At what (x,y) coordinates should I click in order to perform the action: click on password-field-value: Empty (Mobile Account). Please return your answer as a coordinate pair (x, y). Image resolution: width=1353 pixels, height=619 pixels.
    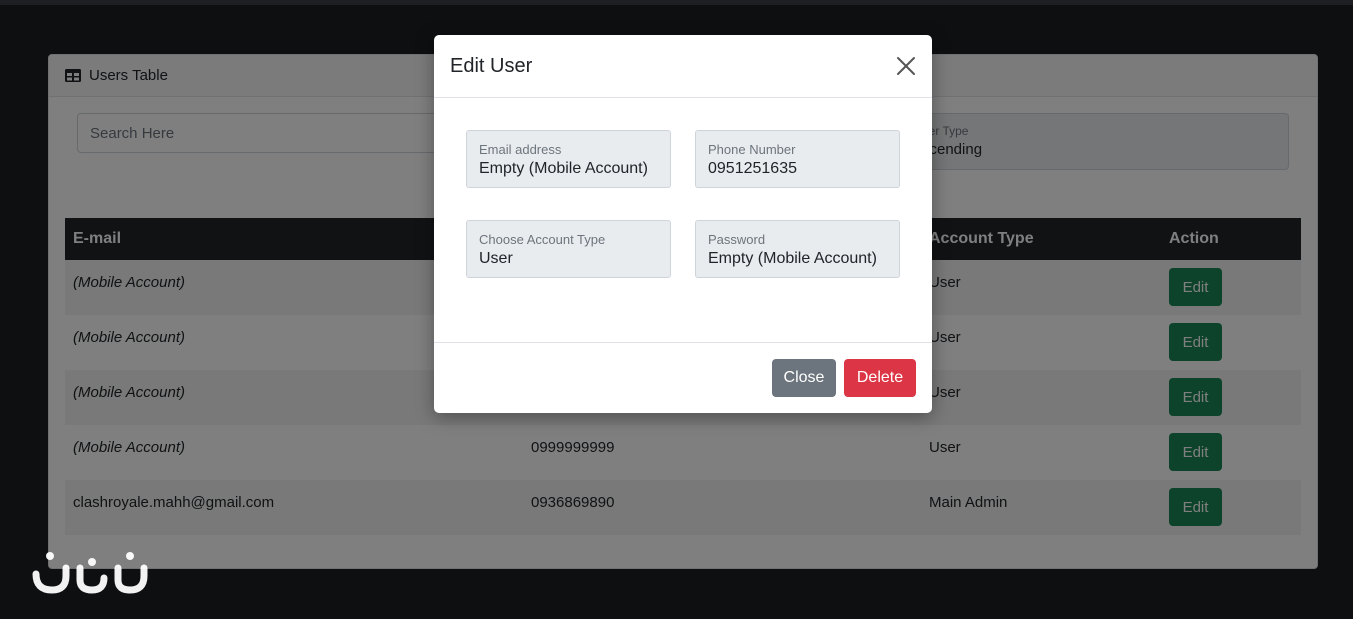
    Looking at the image, I should click on (792, 258).